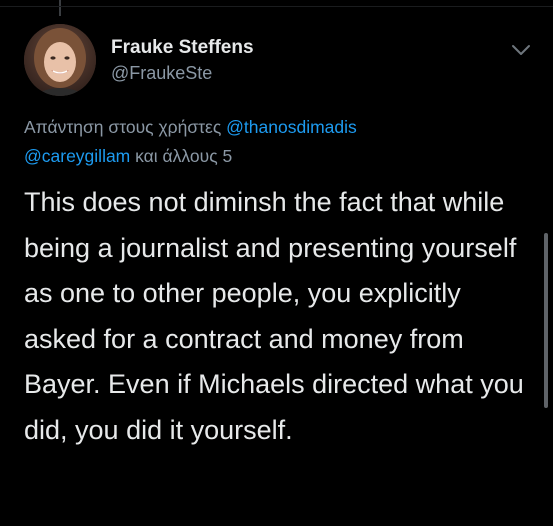  What do you see at coordinates (60, 8) in the screenshot?
I see `thread-connector-line` at bounding box center [60, 8].